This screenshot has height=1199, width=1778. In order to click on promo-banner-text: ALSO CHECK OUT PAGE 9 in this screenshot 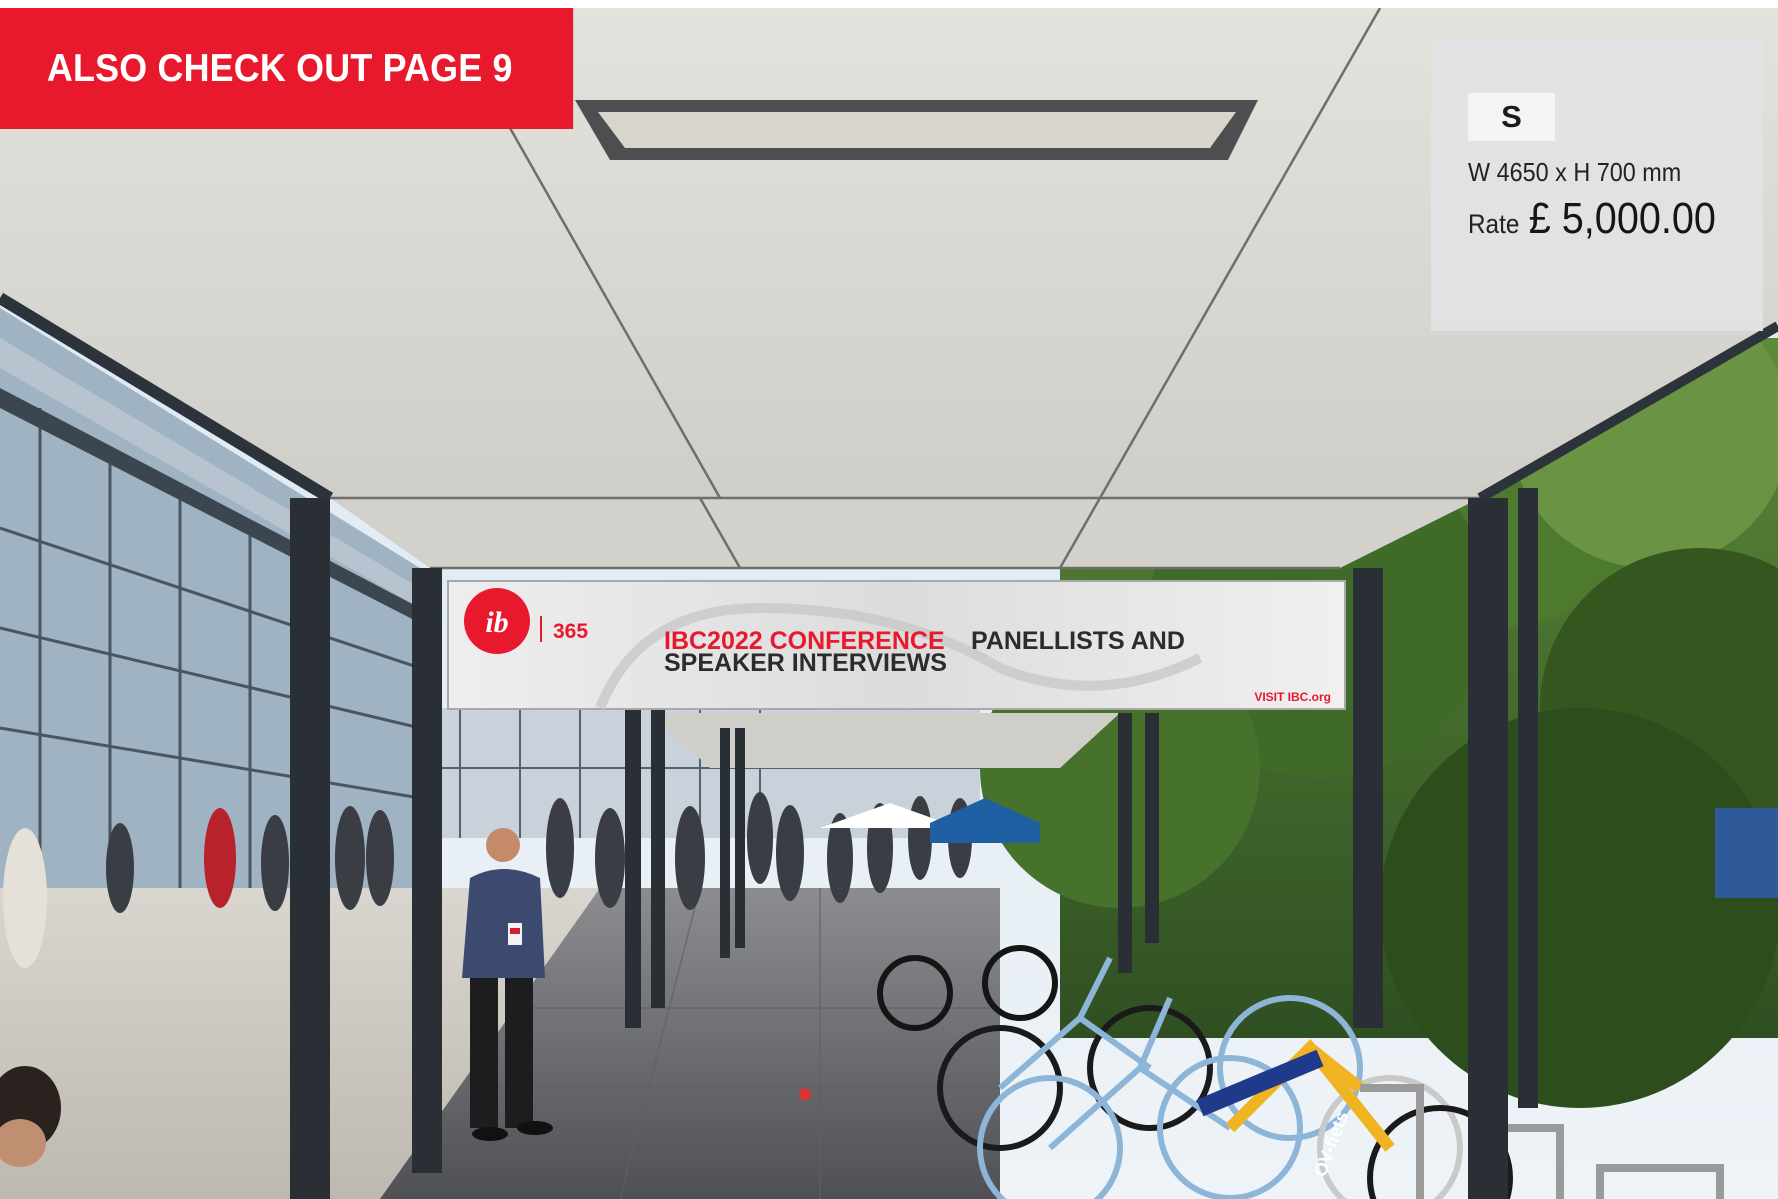, I will do `click(279, 68)`.